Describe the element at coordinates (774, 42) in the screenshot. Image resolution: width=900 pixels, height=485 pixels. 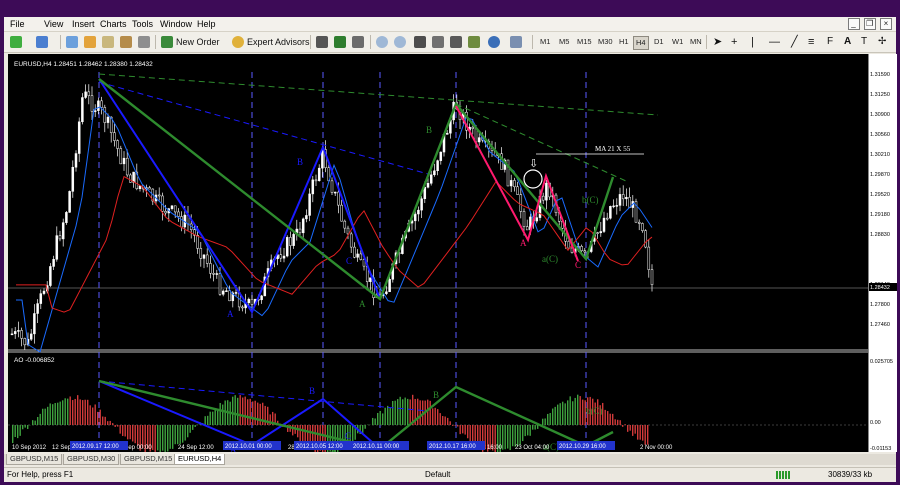
I see `horizontal-line-icon: —` at that location.